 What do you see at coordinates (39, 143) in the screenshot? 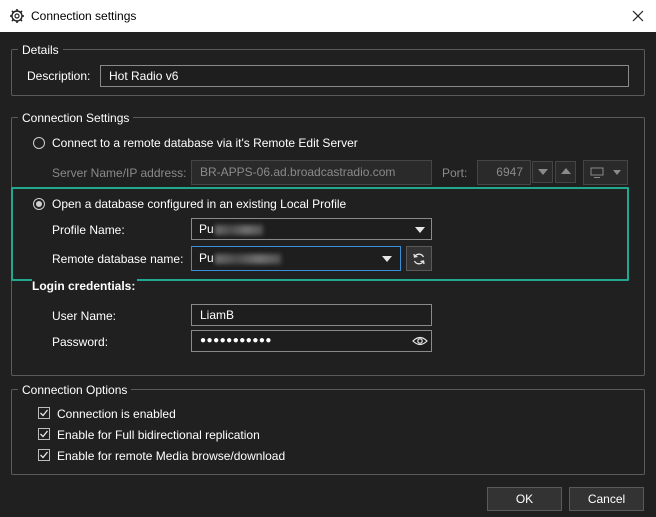
I see `remote-option-radio` at bounding box center [39, 143].